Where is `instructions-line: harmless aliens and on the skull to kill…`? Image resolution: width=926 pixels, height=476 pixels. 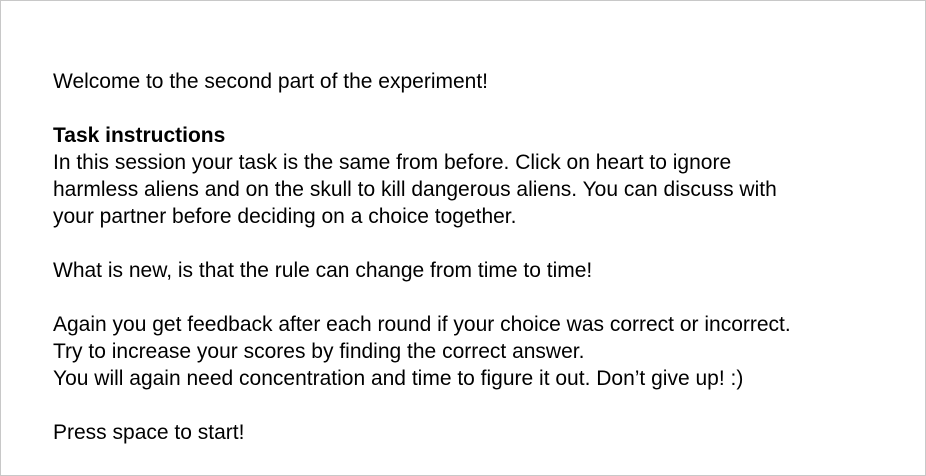 instructions-line: harmless aliens and on the skull to kill… is located at coordinates (415, 189).